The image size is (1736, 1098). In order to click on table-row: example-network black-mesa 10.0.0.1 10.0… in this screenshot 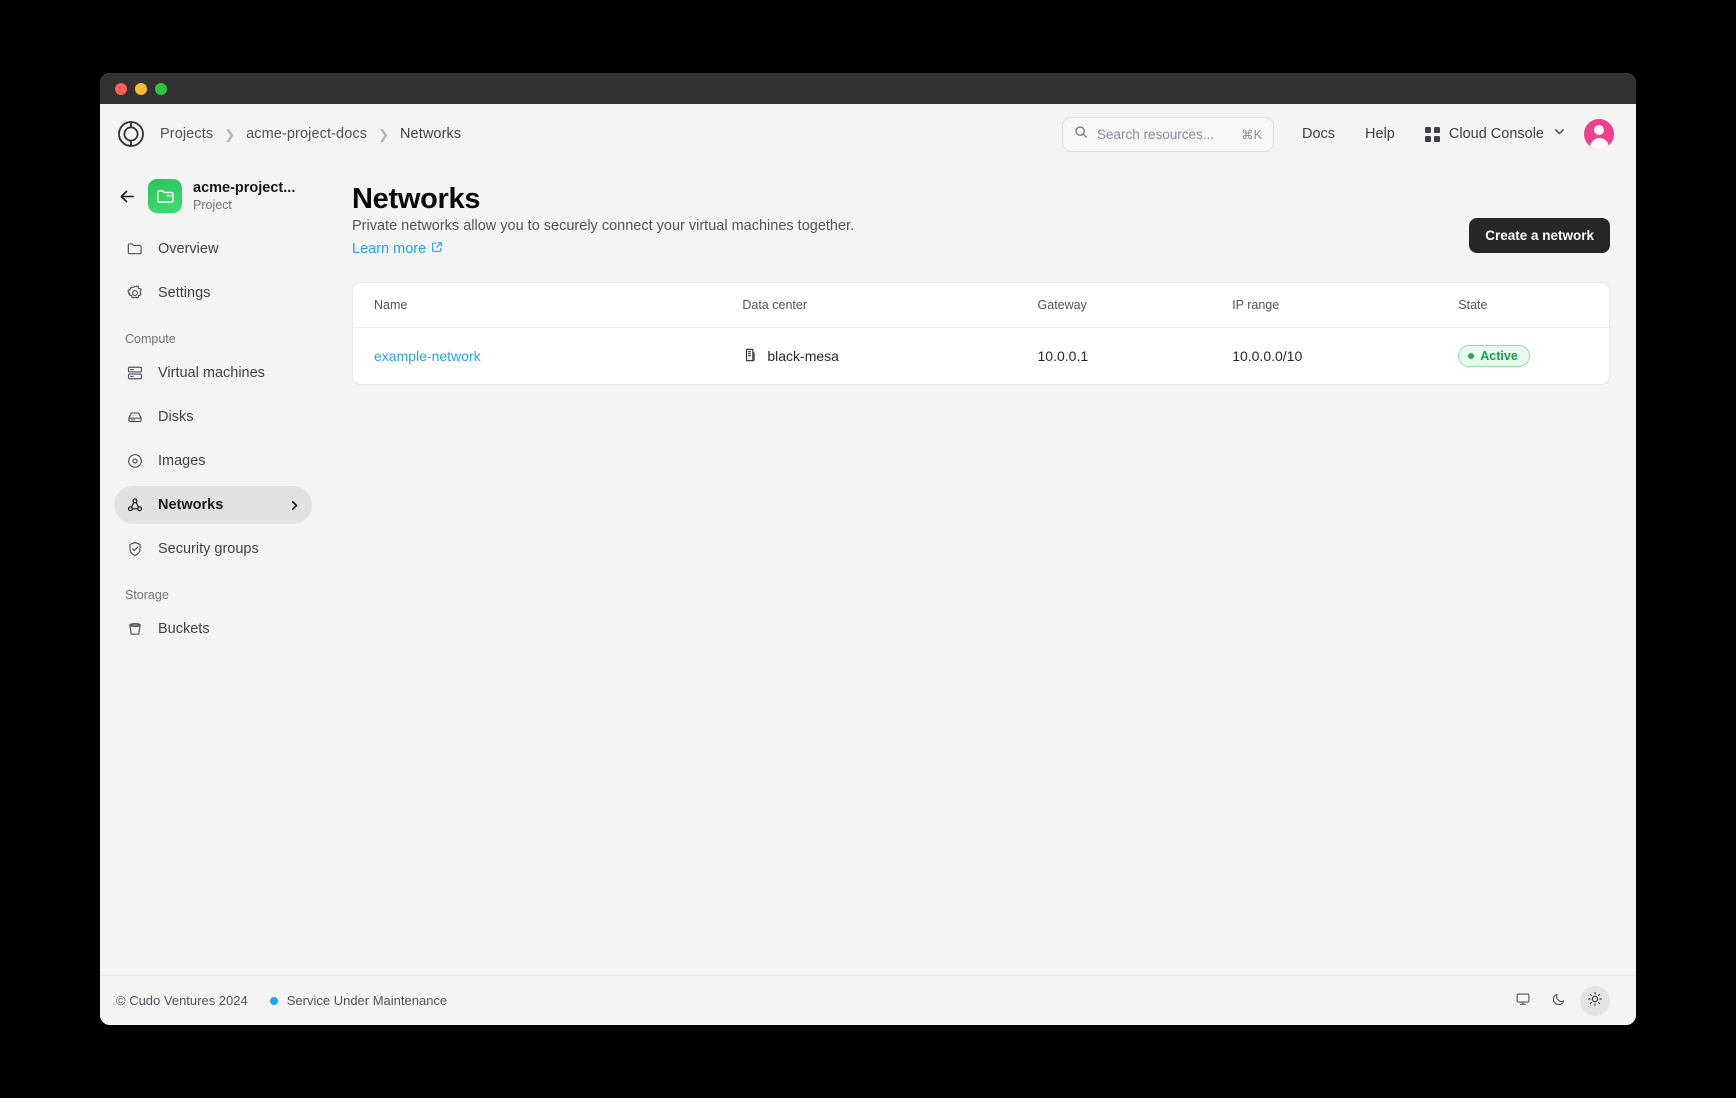, I will do `click(981, 356)`.